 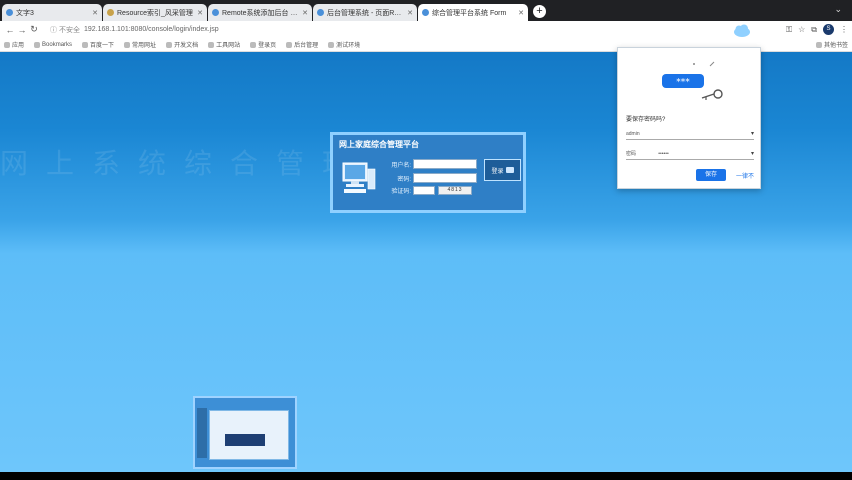 I want to click on popup-heading: 要保存密码吗?, so click(x=646, y=120).